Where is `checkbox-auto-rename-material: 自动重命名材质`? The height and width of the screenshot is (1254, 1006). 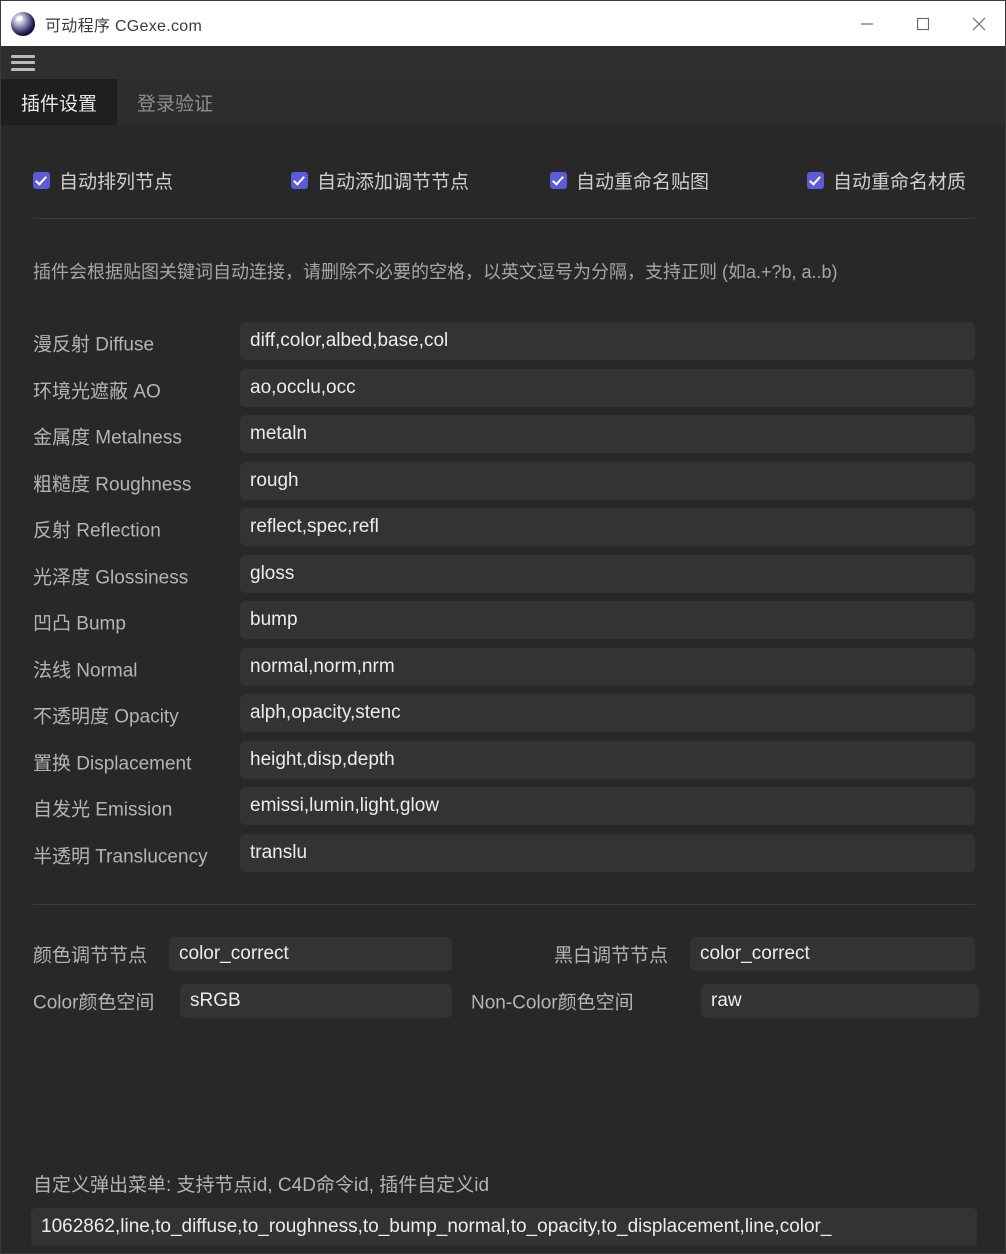
checkbox-auto-rename-material: 自动重命名材质 is located at coordinates (886, 180).